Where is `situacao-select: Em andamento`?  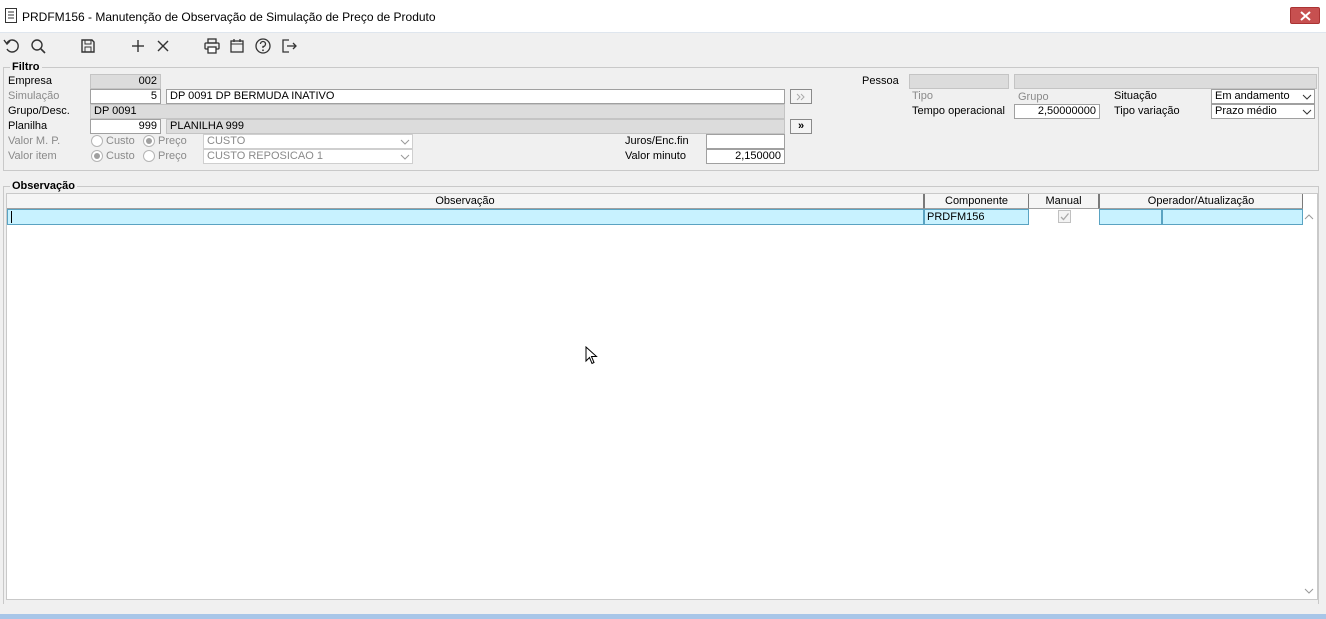
situacao-select: Em andamento is located at coordinates (1263, 96).